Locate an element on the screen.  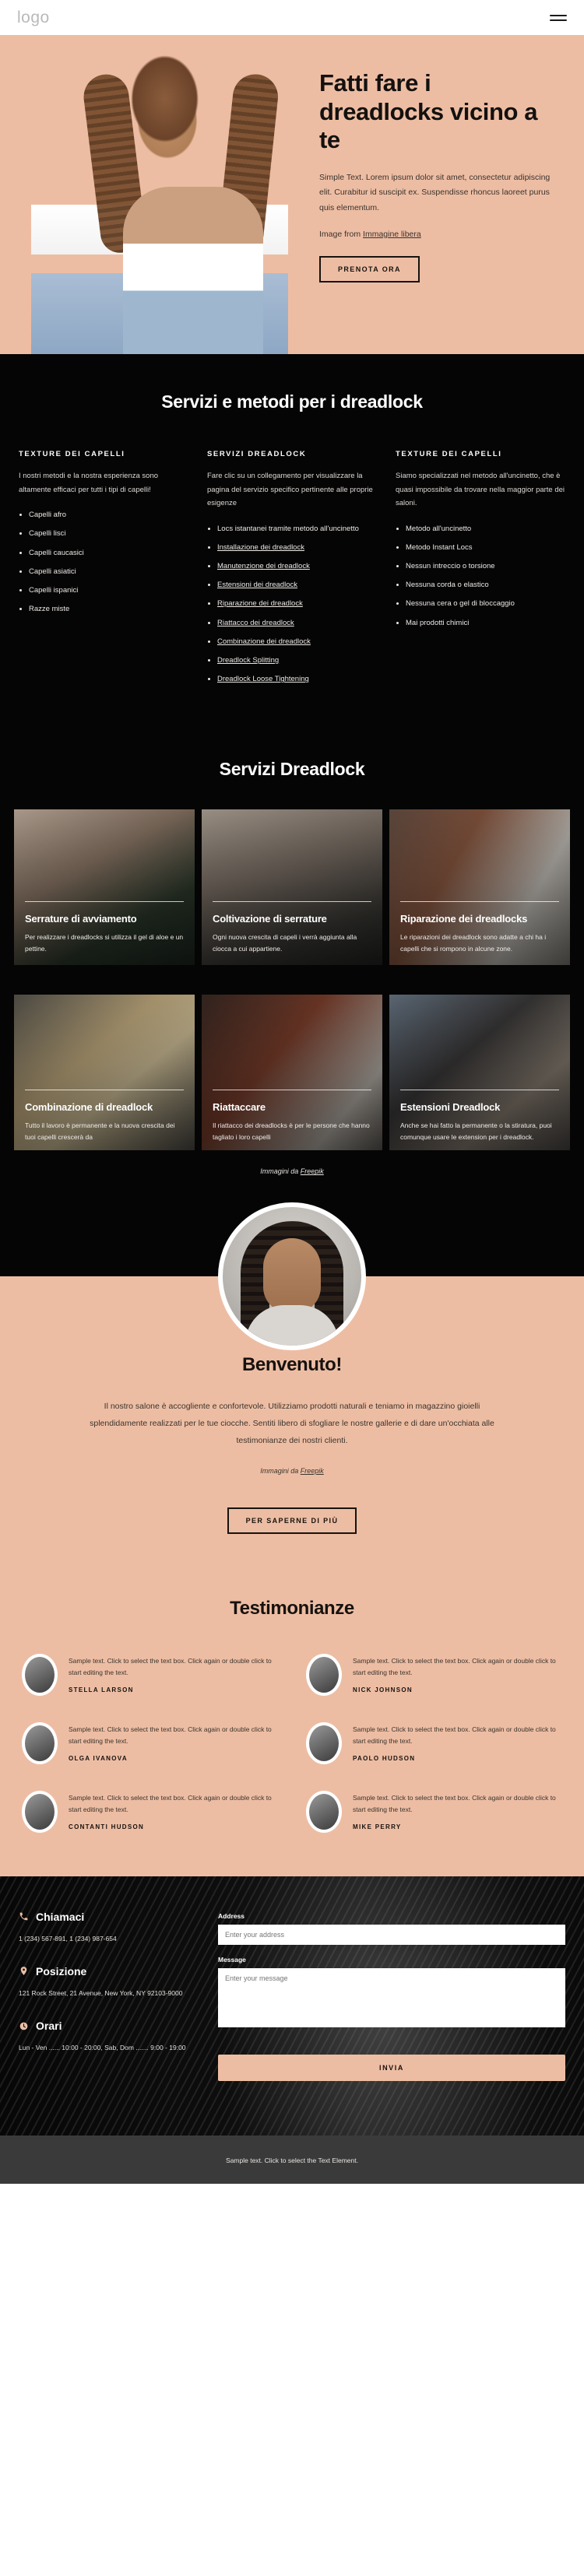
service-link: Installazione dei dreadlock is located at coordinates (260, 548).